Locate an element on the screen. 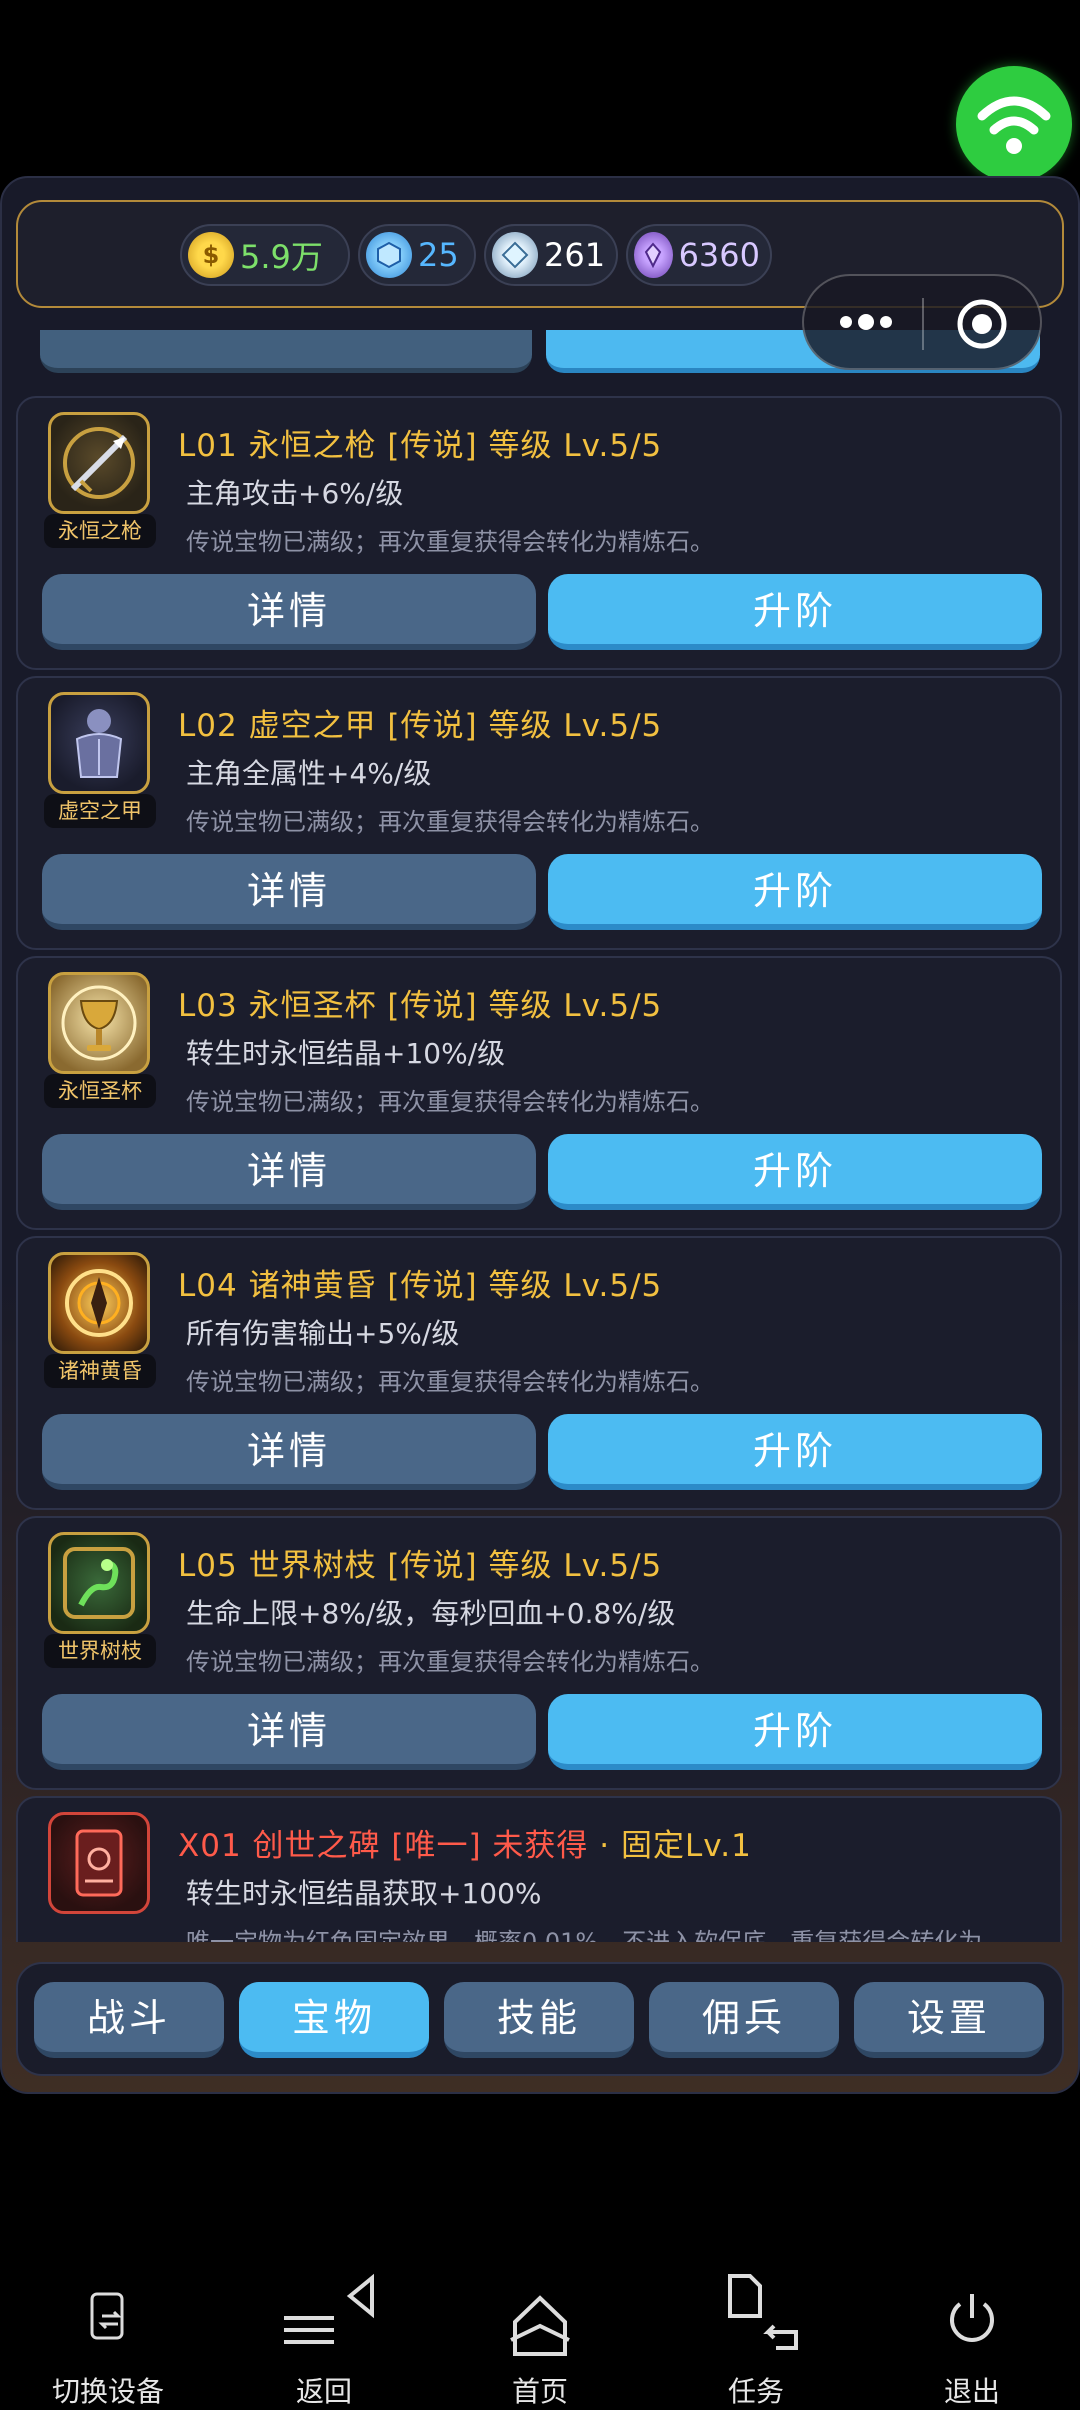 The height and width of the screenshot is (2410, 1080). purple-crystal-icon is located at coordinates (653, 255).